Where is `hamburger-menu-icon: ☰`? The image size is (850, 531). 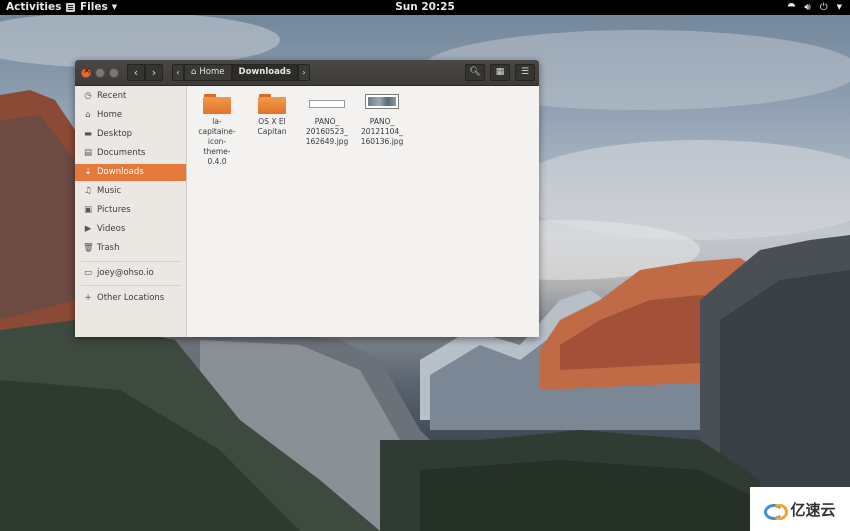
hamburger-menu-icon: ☰ is located at coordinates (525, 72).